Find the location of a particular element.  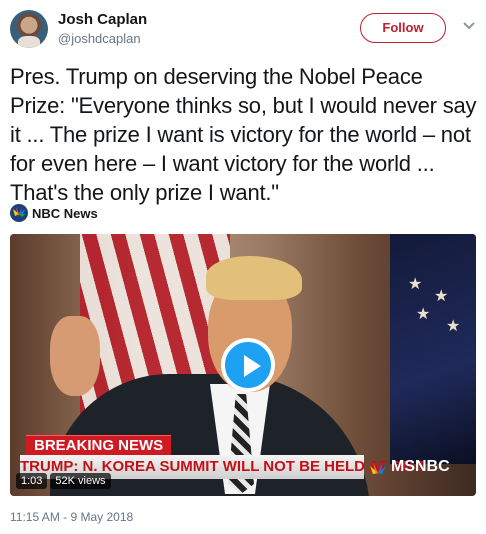

tweet-header: Josh Caplan @joshdcaplan Follow is located at coordinates (243, 32).